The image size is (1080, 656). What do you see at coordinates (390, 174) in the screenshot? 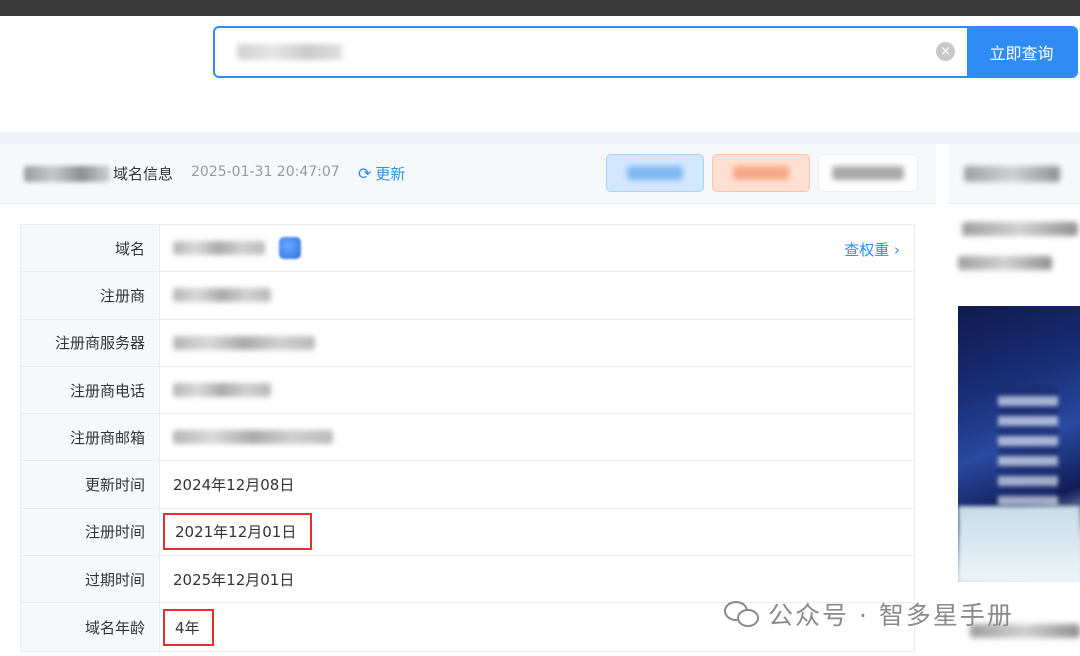
I see `refresh-label: 更新` at bounding box center [390, 174].